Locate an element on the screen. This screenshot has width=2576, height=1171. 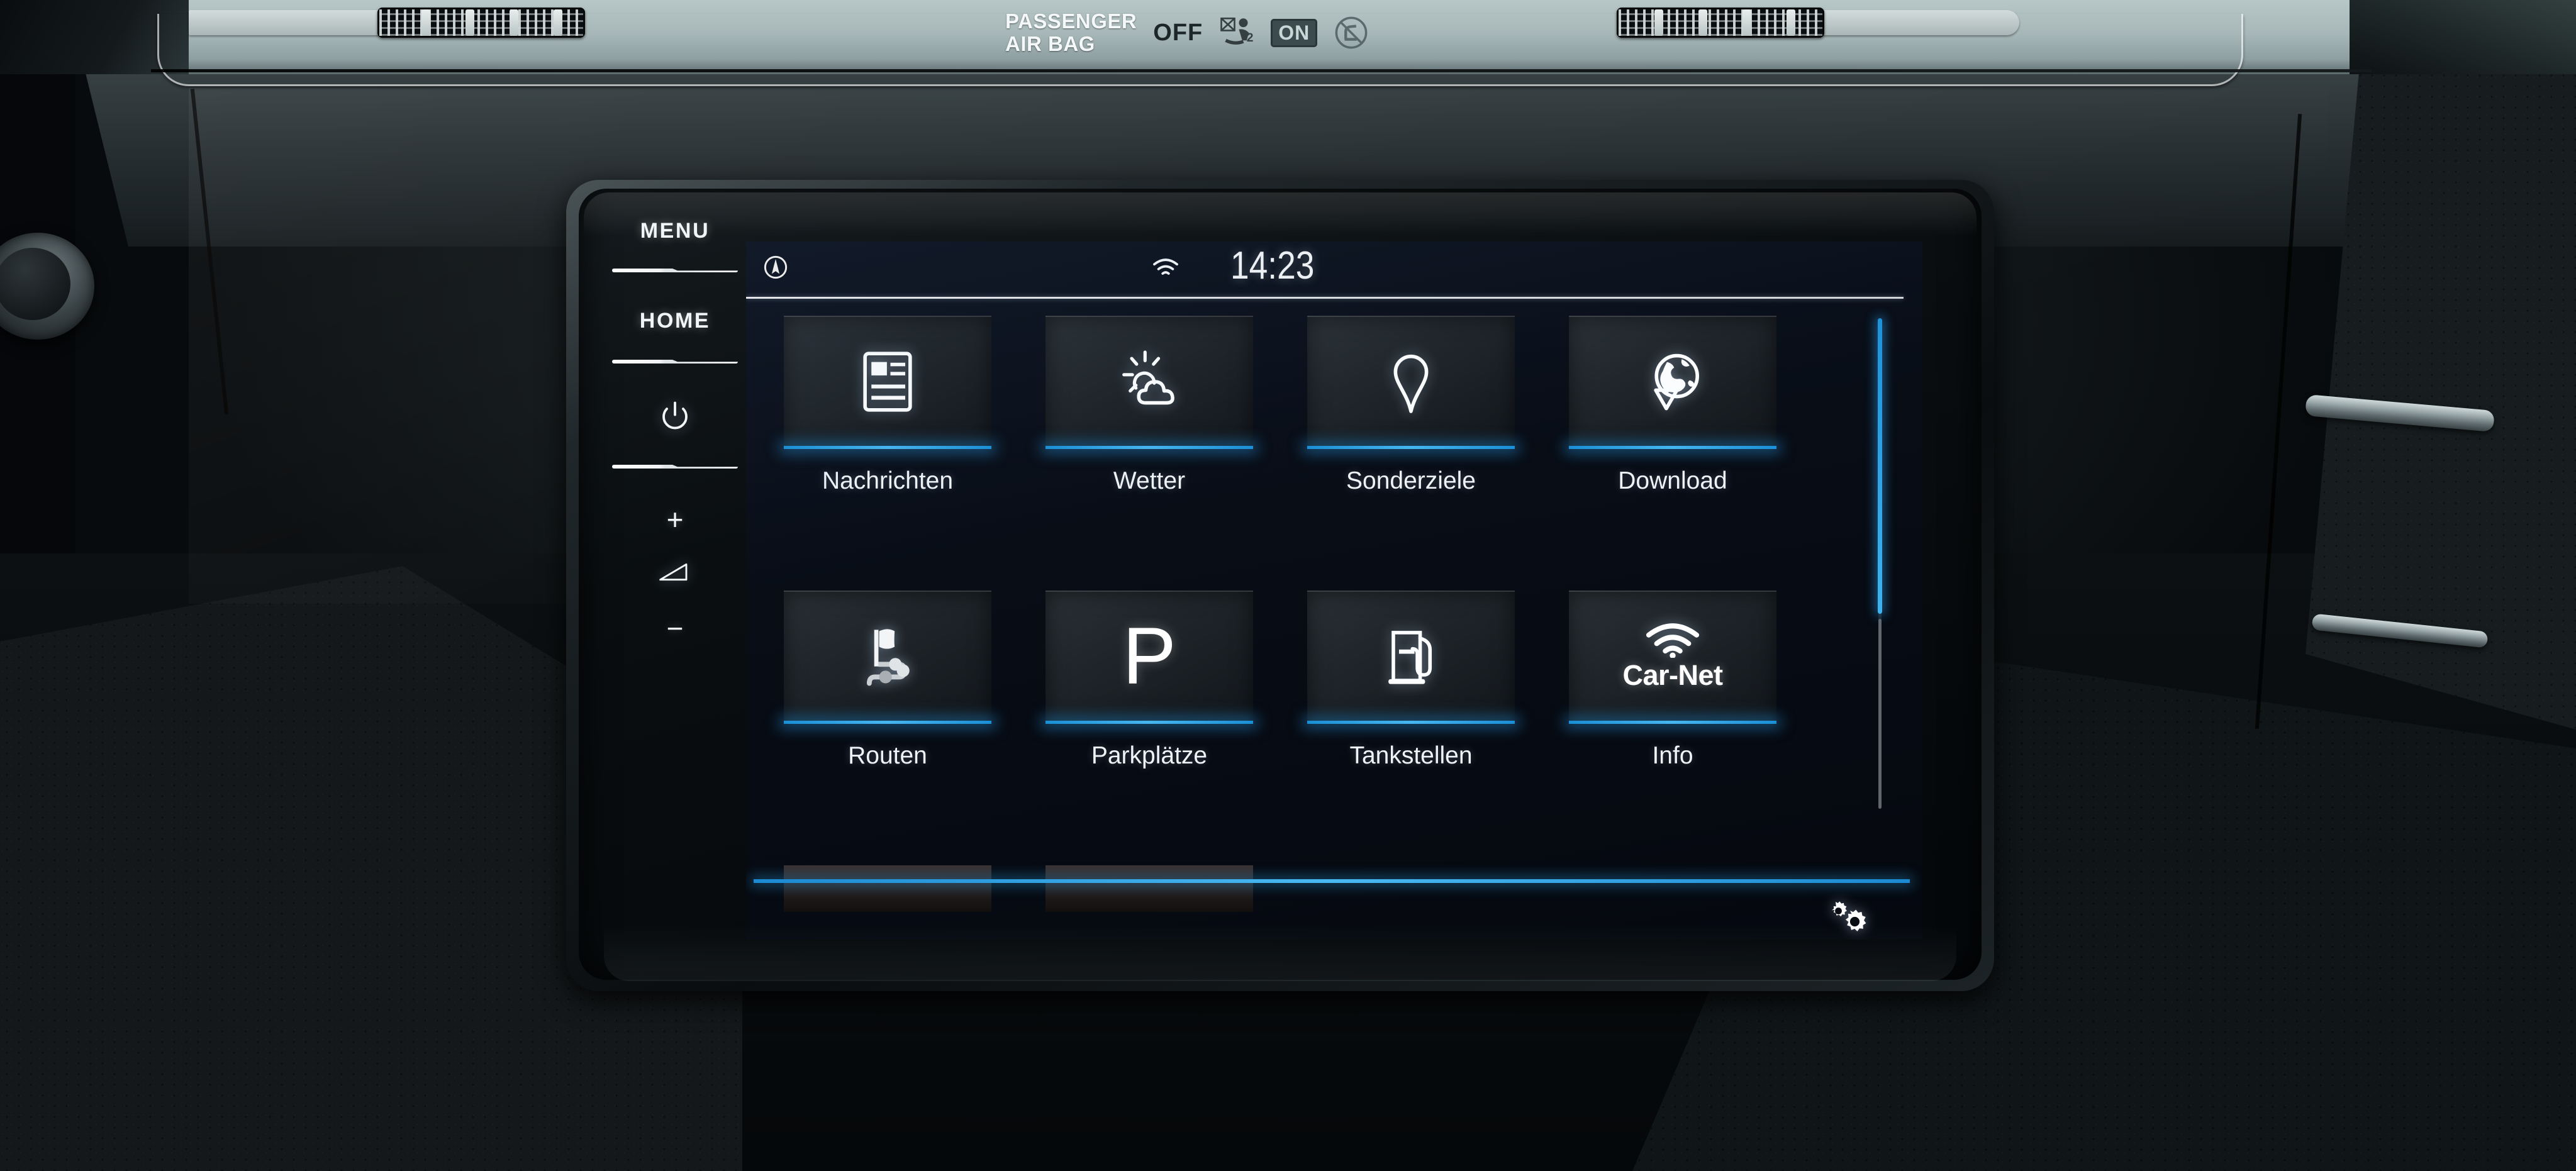
airbag-off-label: OFF is located at coordinates (1178, 32).